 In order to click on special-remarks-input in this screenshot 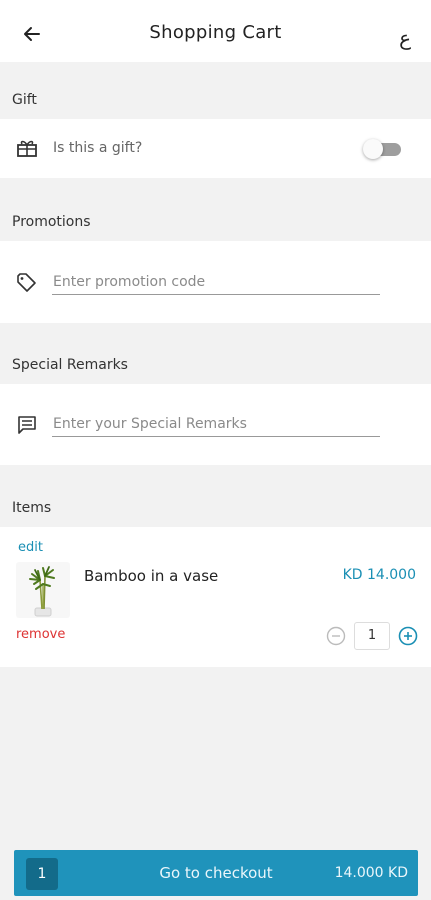, I will do `click(216, 424)`.